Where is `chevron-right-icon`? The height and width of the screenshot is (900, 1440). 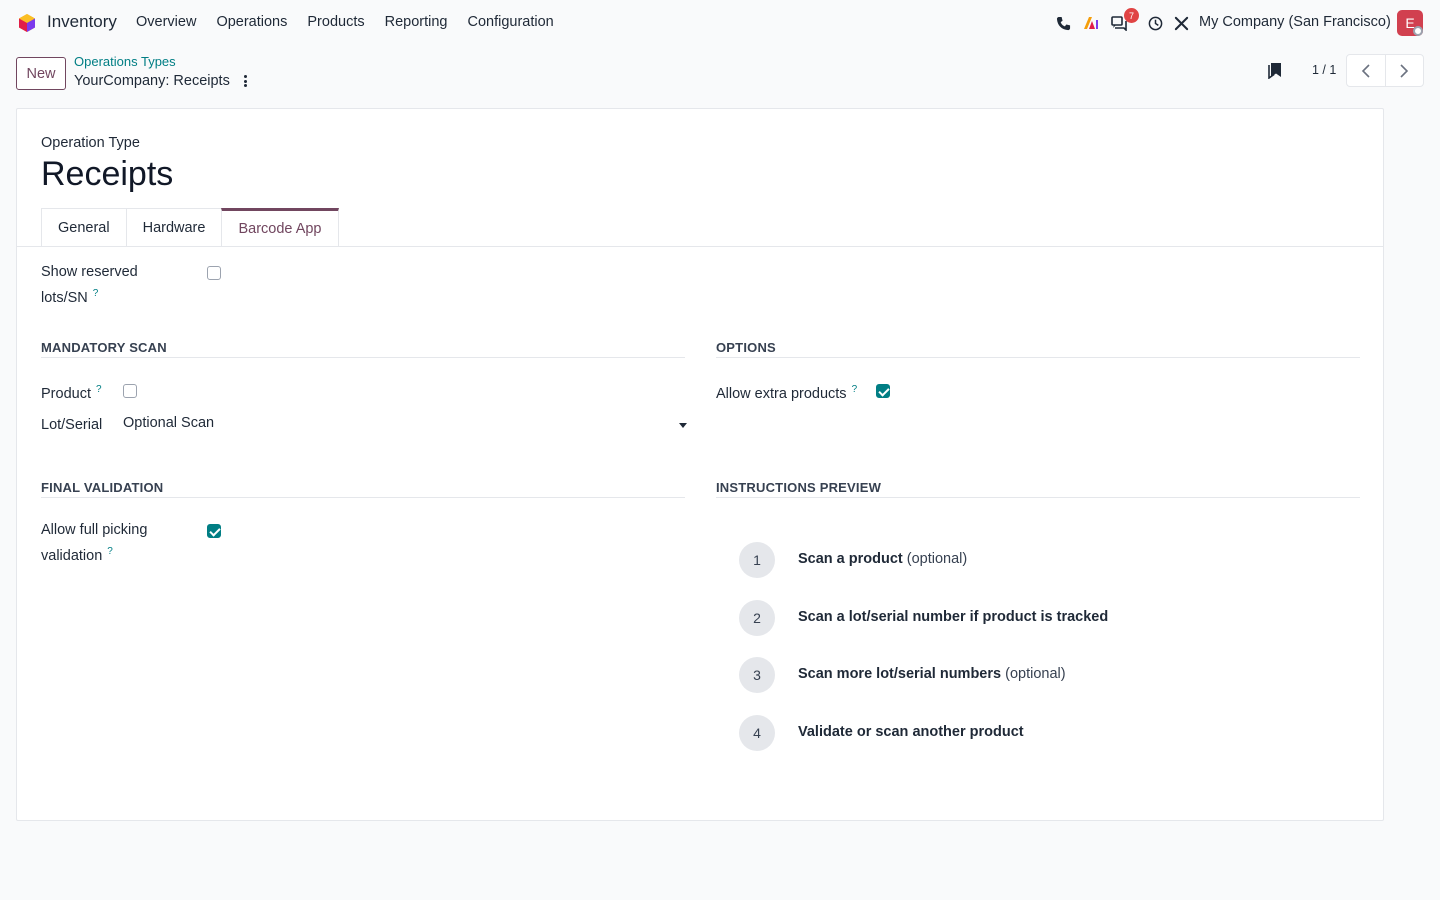 chevron-right-icon is located at coordinates (1404, 70).